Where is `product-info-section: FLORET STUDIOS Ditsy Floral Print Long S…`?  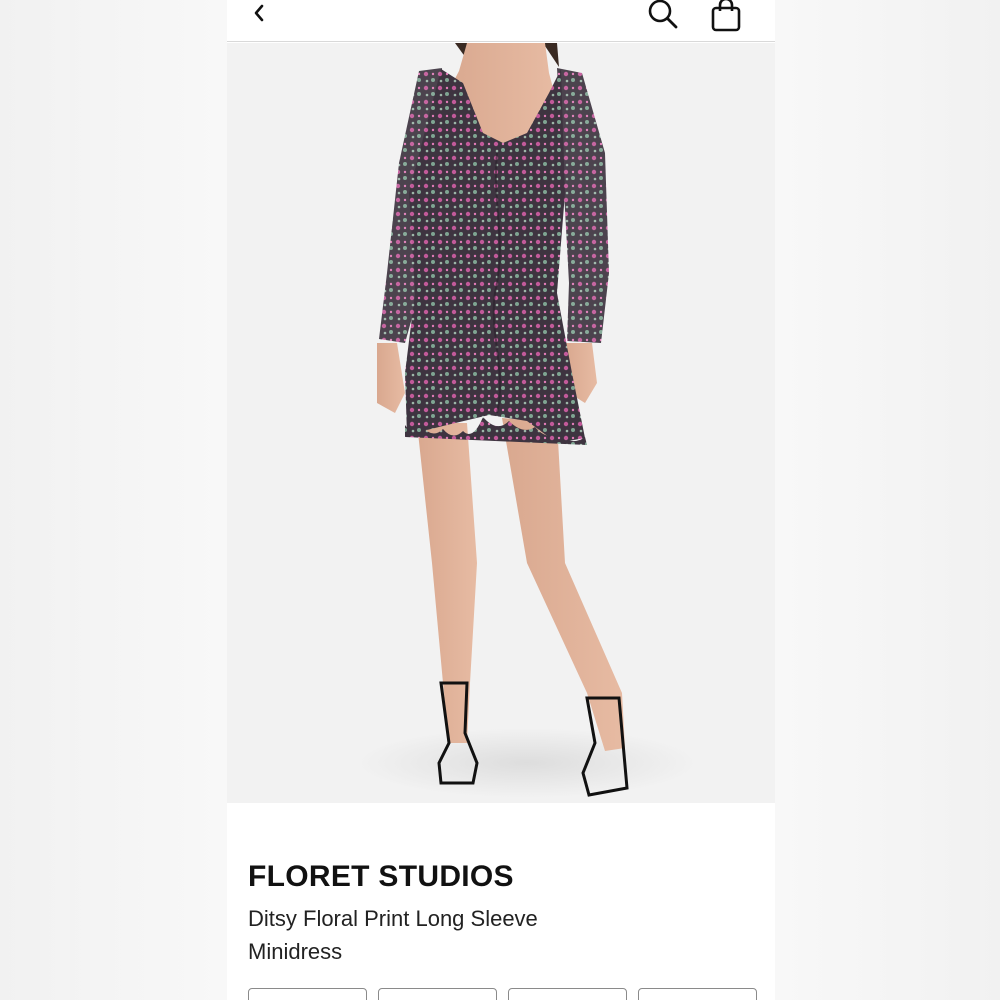
product-info-section: FLORET STUDIOS Ditsy Floral Print Long S… is located at coordinates (501, 901).